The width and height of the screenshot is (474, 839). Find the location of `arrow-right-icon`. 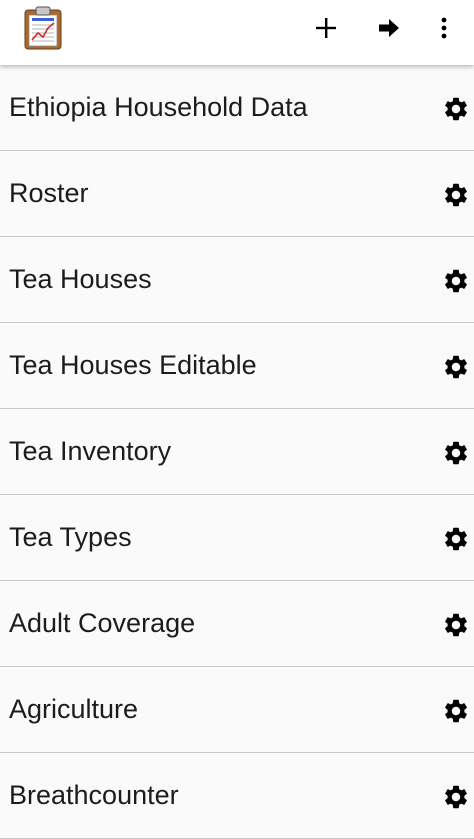

arrow-right-icon is located at coordinates (389, 28).